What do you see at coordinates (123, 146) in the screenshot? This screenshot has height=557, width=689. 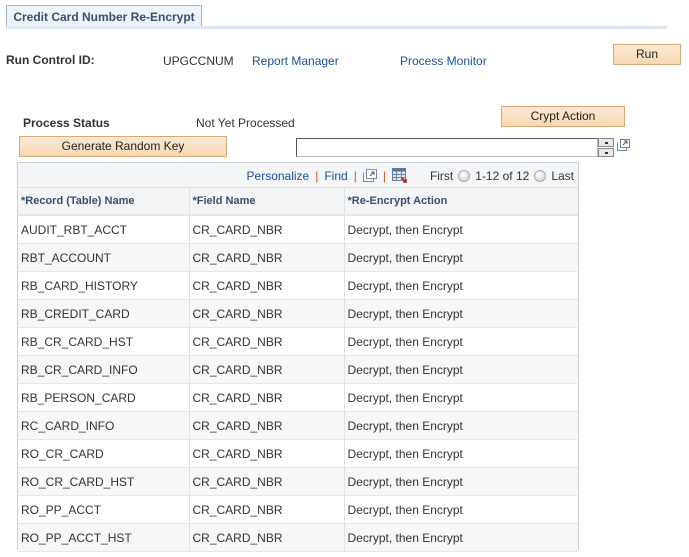 I see `generate-random-key-button: Generate Random Key` at bounding box center [123, 146].